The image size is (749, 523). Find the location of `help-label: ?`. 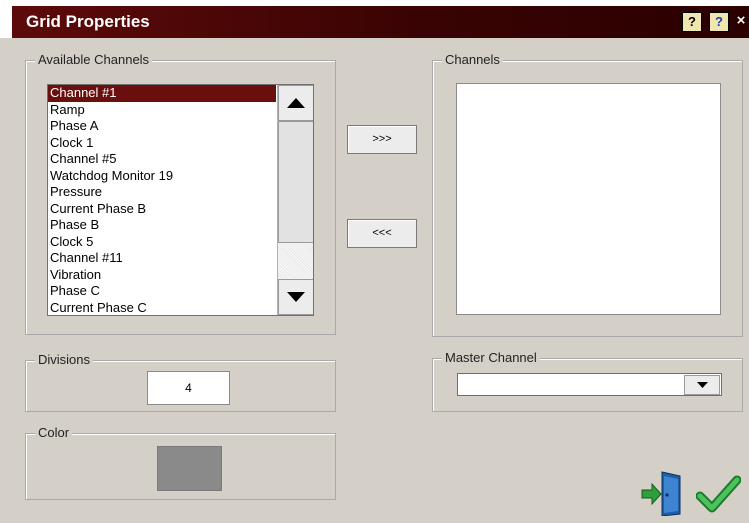

help-label: ? is located at coordinates (719, 21).